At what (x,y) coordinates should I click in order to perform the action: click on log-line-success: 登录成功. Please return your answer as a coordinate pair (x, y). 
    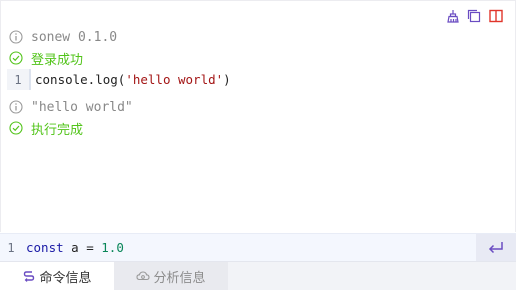
    Looking at the image, I should click on (46, 58).